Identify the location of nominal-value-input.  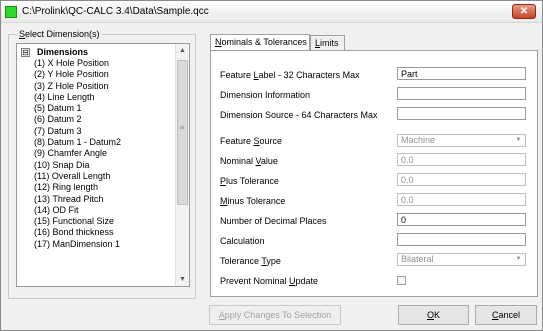
(461, 159).